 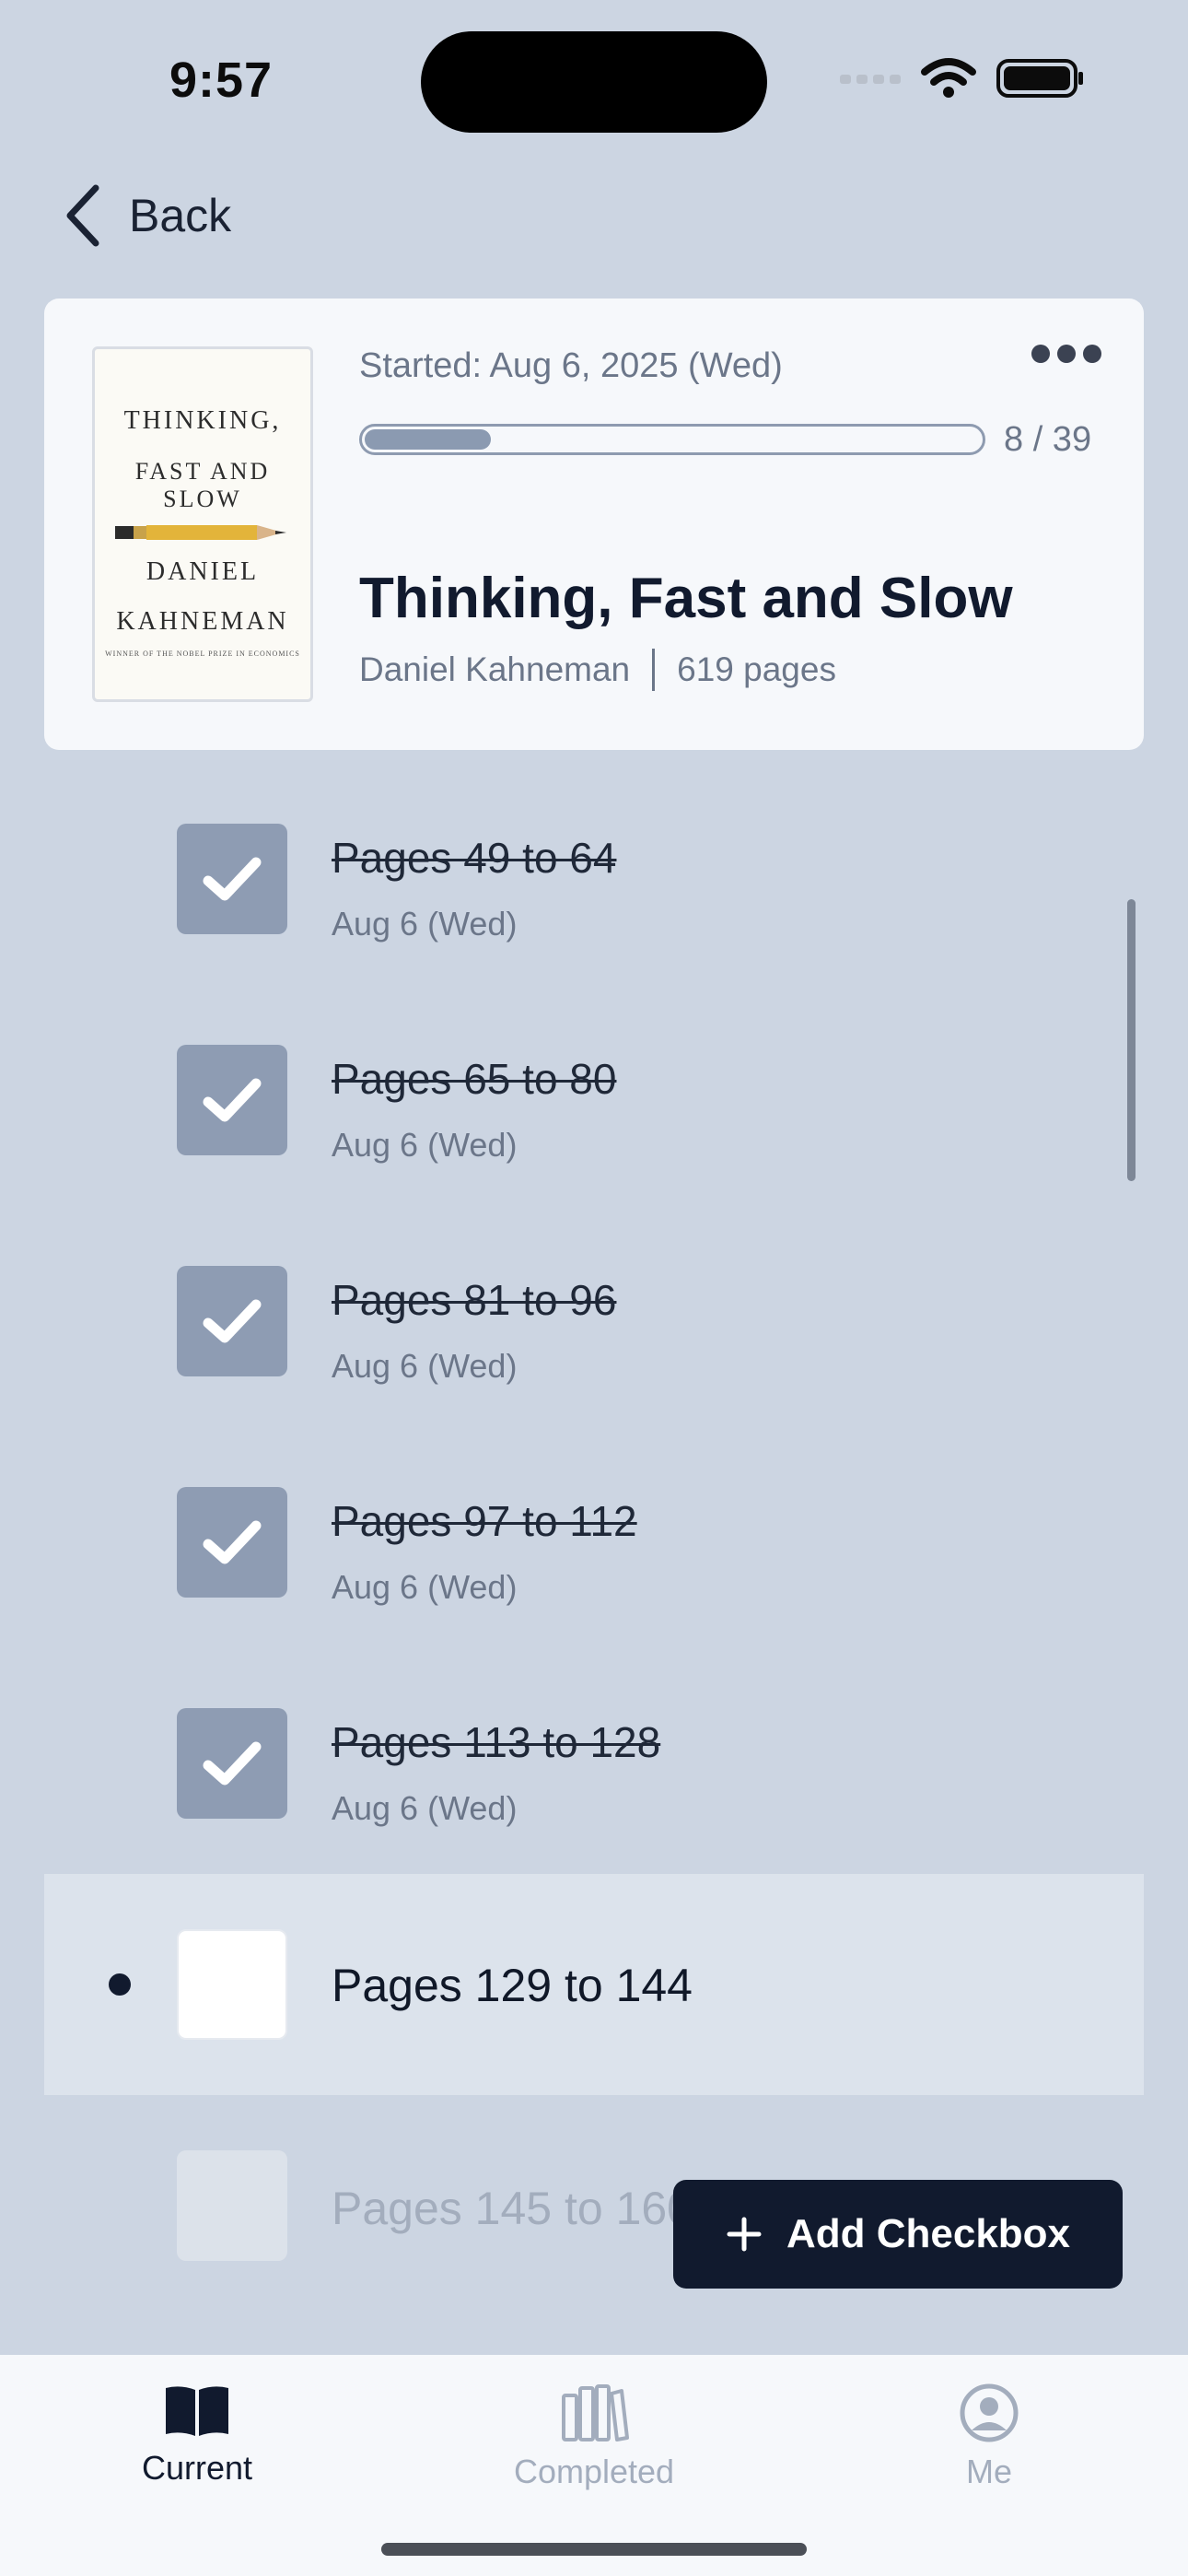 What do you see at coordinates (180, 215) in the screenshot?
I see `back-label: Back` at bounding box center [180, 215].